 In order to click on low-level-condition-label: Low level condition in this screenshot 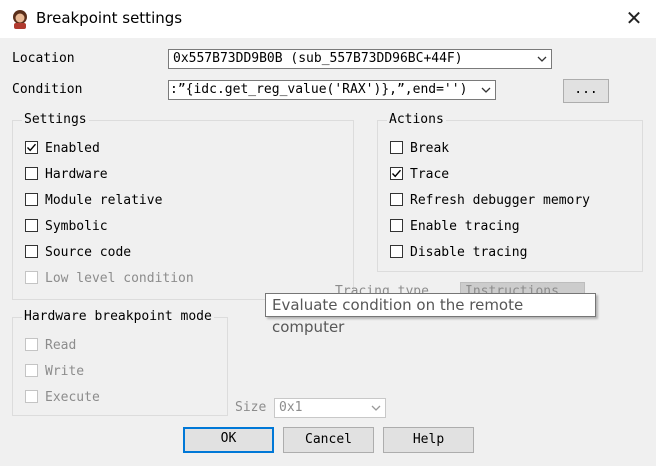, I will do `click(119, 278)`.